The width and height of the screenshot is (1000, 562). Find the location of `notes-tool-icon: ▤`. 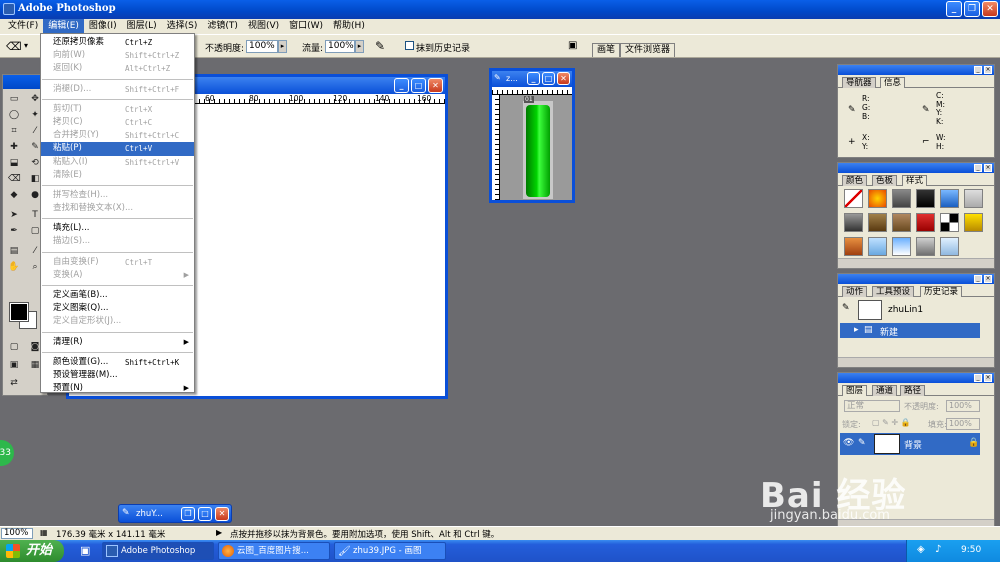

notes-tool-icon: ▤ is located at coordinates (14, 251).